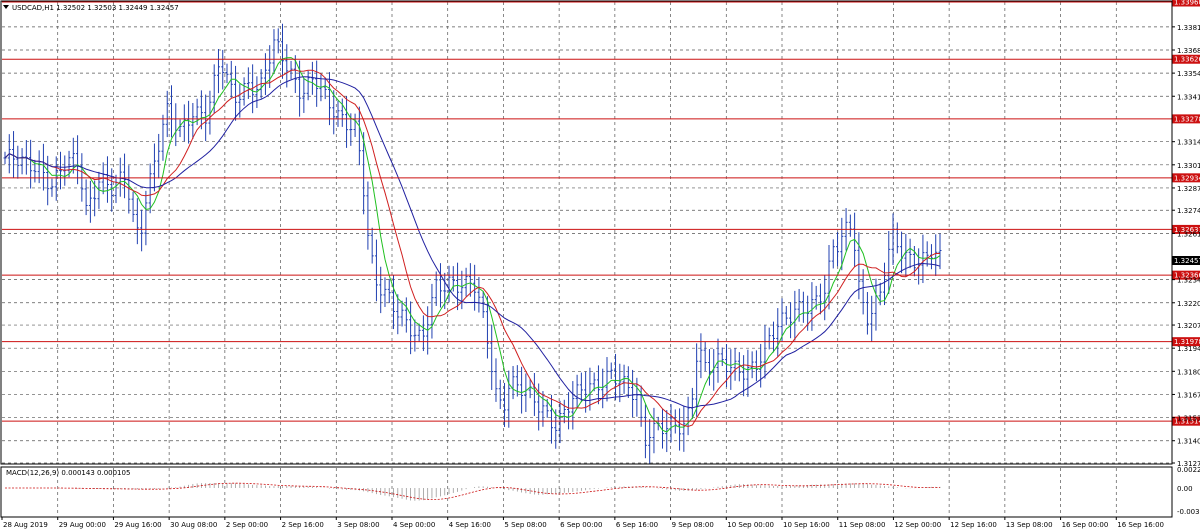  I want to click on price-tick-label: 1.33010, so click(1188, 166).